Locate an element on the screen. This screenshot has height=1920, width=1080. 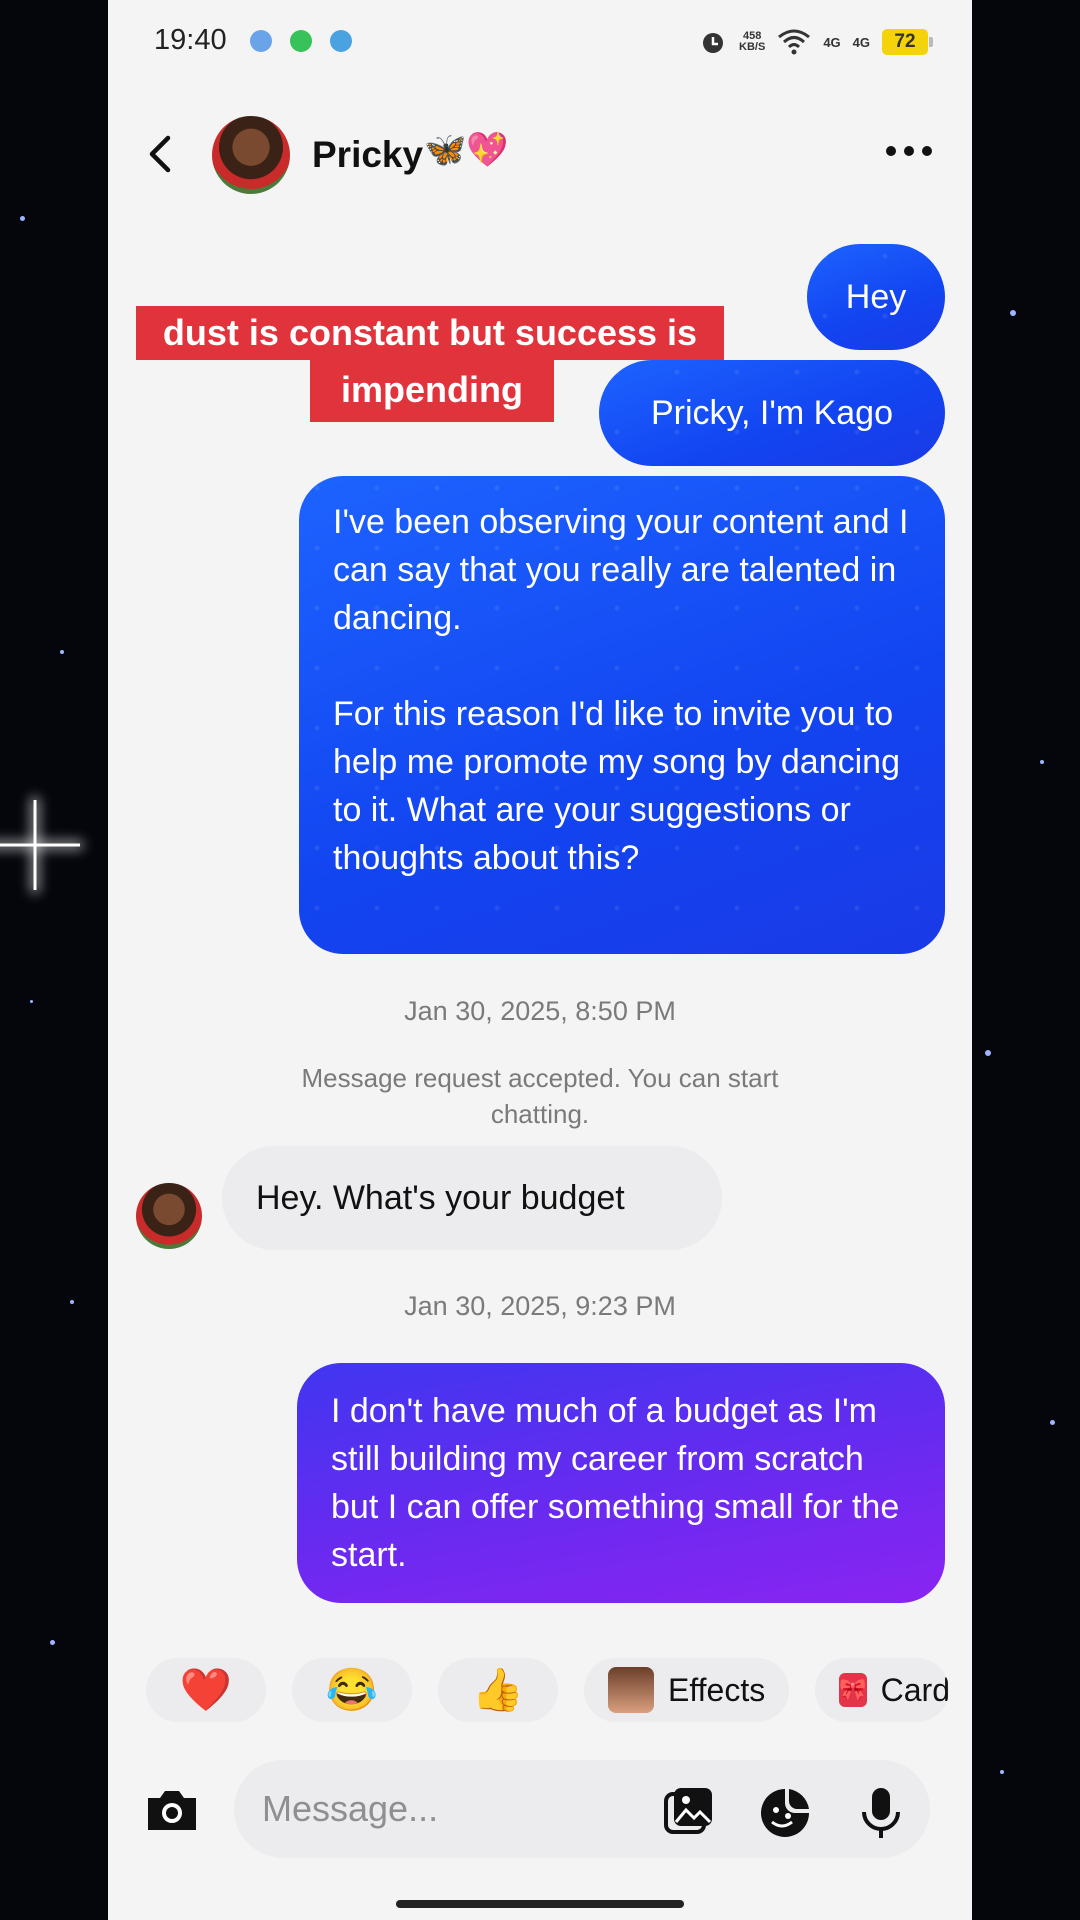
notification-app-icon is located at coordinates (261, 41).